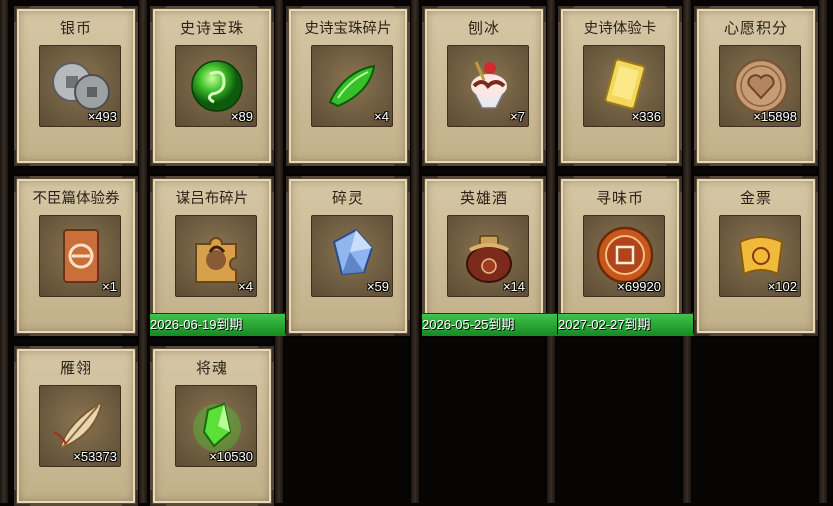  I want to click on item-name: 碎灵, so click(347, 198).